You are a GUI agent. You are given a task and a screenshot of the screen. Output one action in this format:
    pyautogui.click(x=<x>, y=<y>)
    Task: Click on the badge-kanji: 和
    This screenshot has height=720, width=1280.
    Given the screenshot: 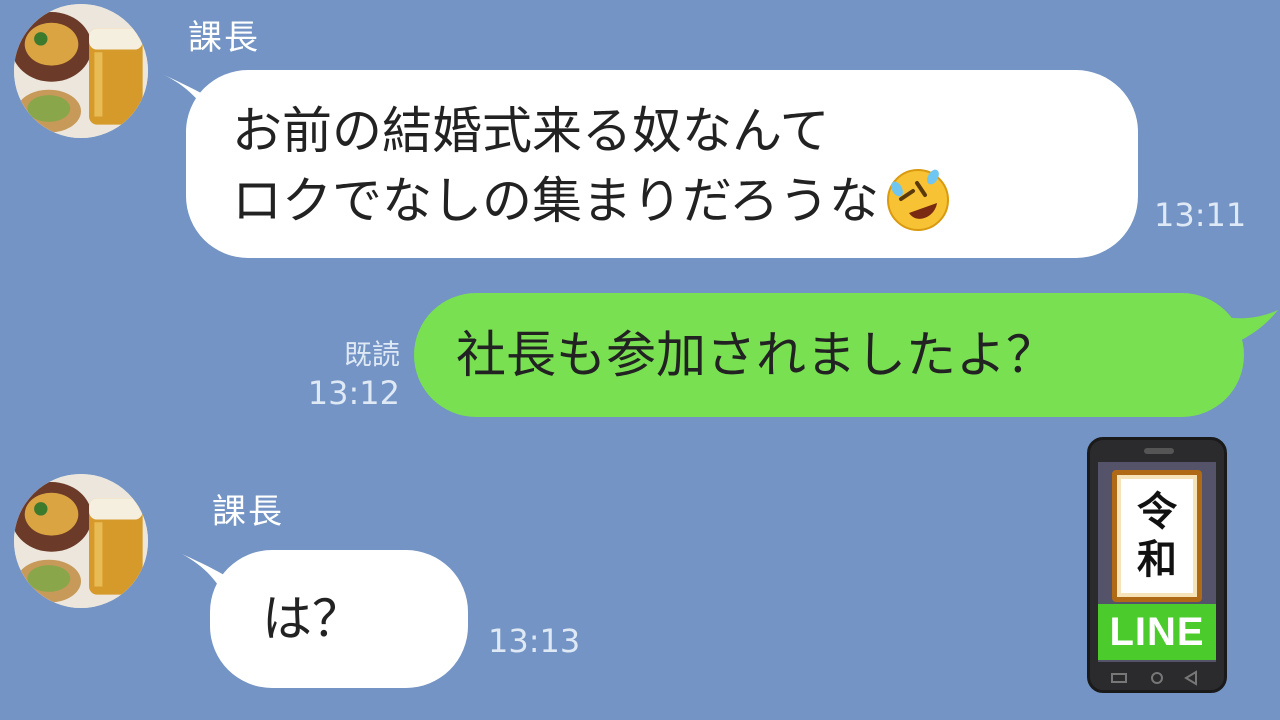 What is the action you would take?
    pyautogui.click(x=1157, y=560)
    